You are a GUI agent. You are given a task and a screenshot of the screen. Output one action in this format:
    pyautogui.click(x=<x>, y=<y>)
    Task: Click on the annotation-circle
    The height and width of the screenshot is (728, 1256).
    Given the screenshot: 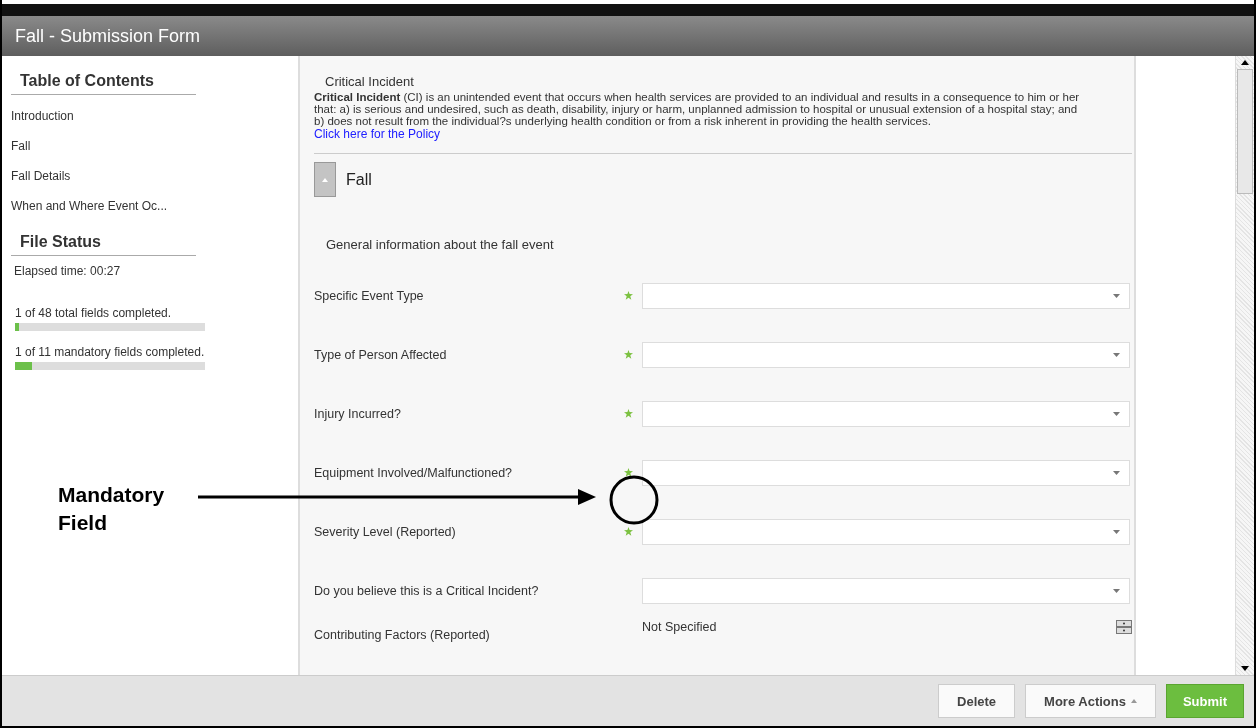 What is the action you would take?
    pyautogui.click(x=634, y=500)
    